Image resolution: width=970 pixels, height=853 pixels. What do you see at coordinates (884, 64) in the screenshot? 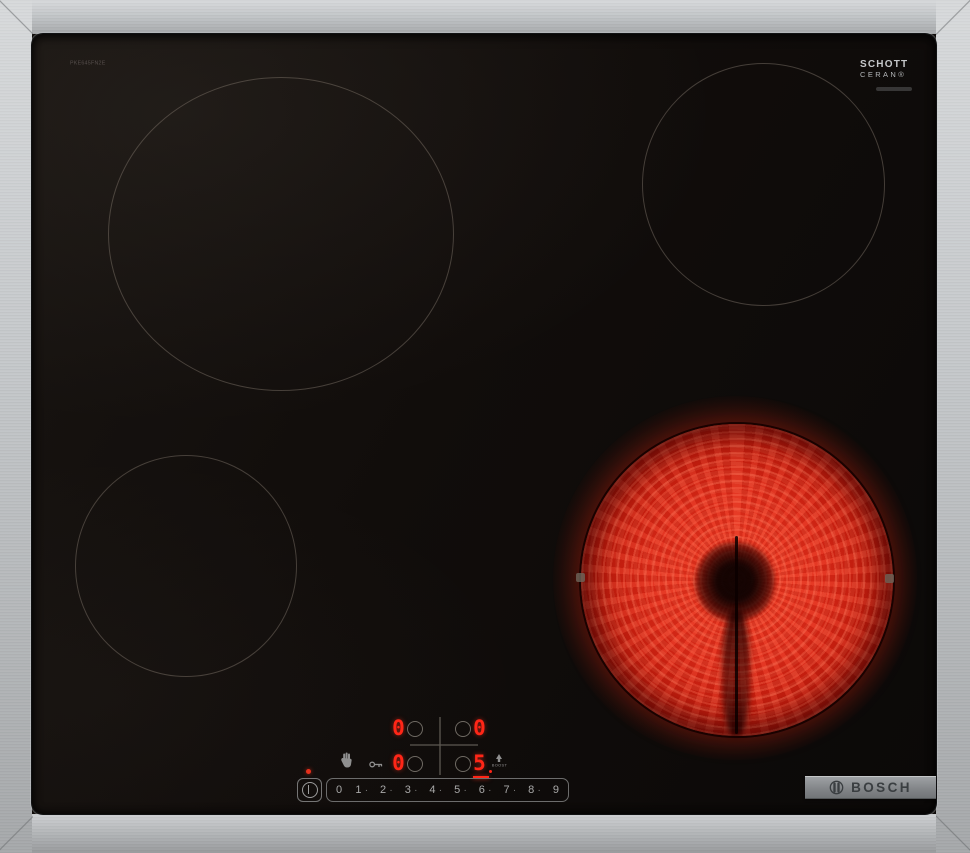
I see `schott-logo-line1: SCHOTT` at bounding box center [884, 64].